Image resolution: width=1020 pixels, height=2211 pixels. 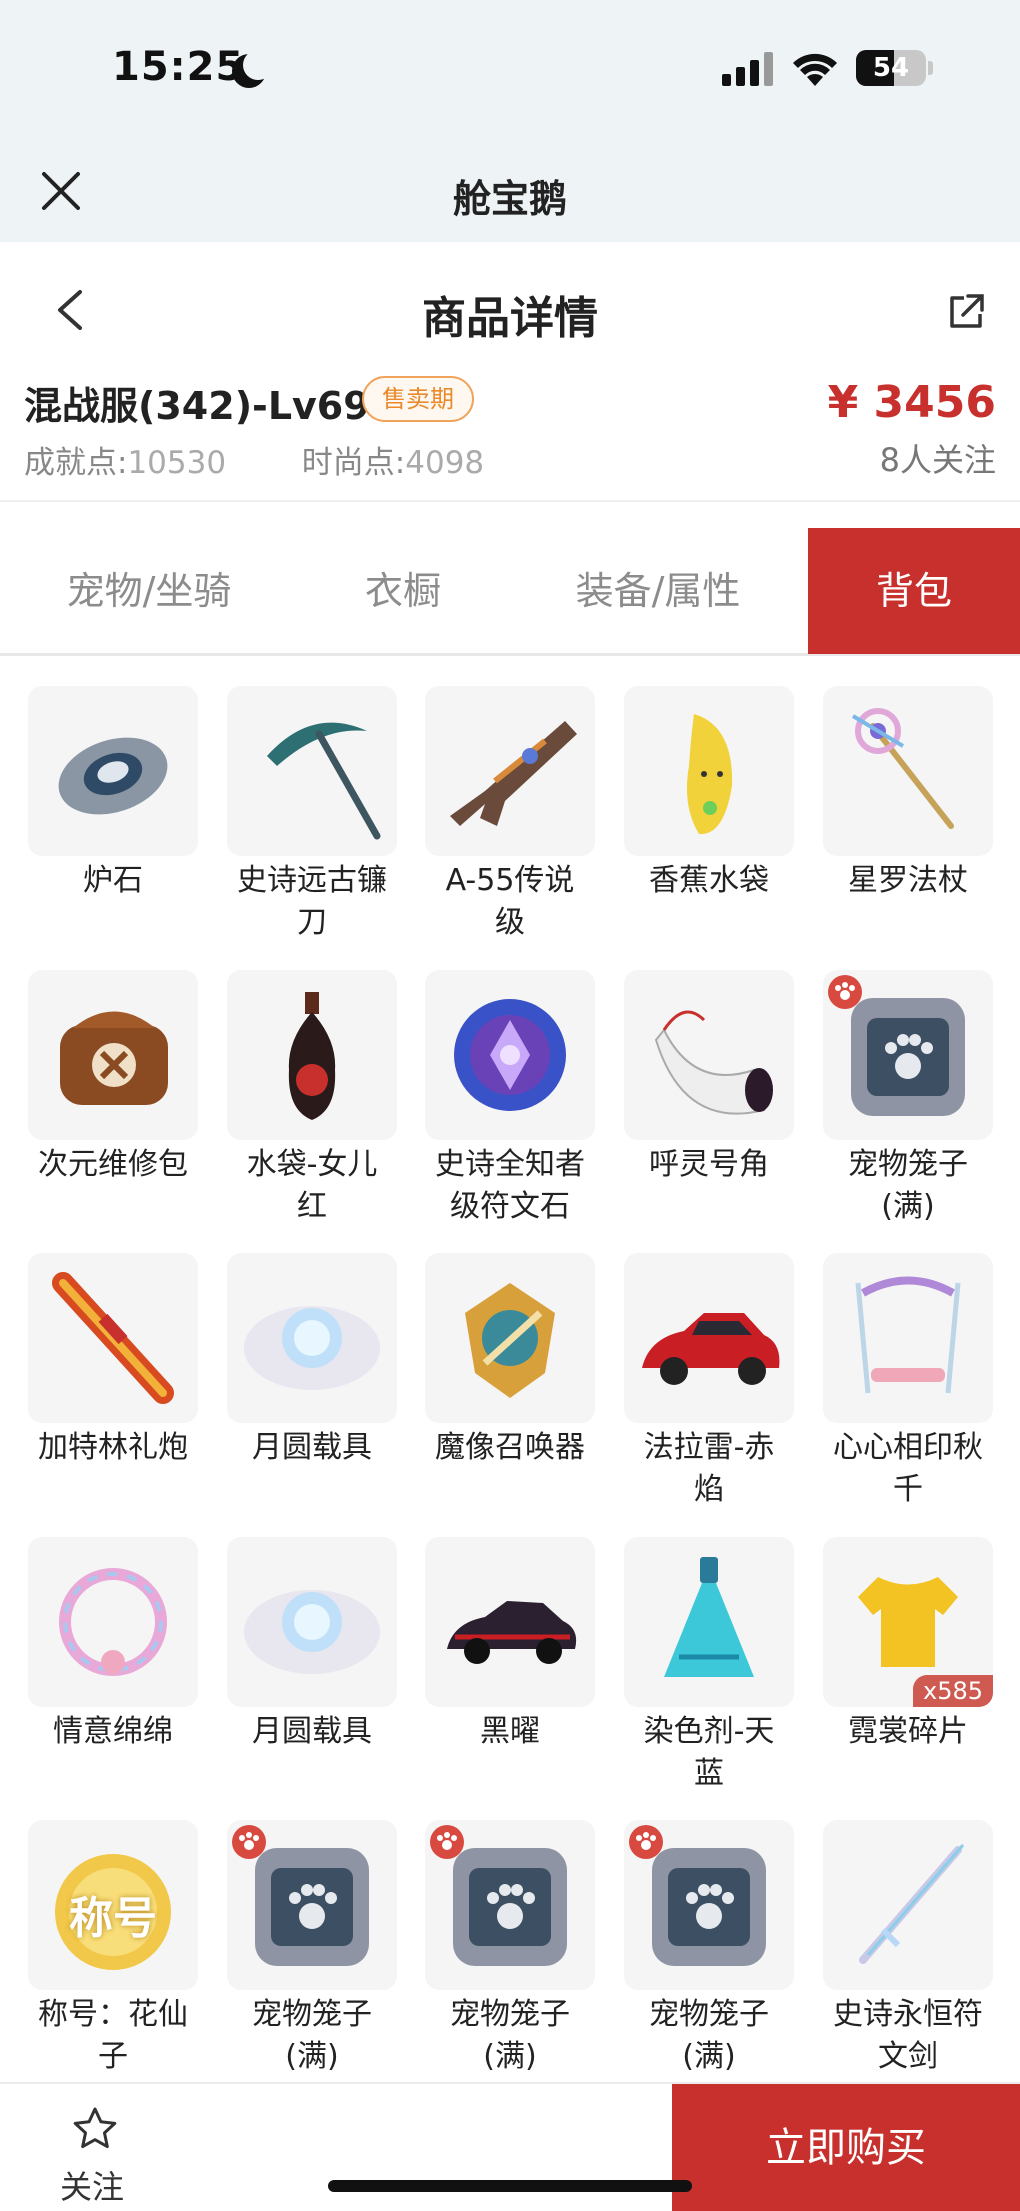 What do you see at coordinates (113, 1338) in the screenshot?
I see `cannon-icon` at bounding box center [113, 1338].